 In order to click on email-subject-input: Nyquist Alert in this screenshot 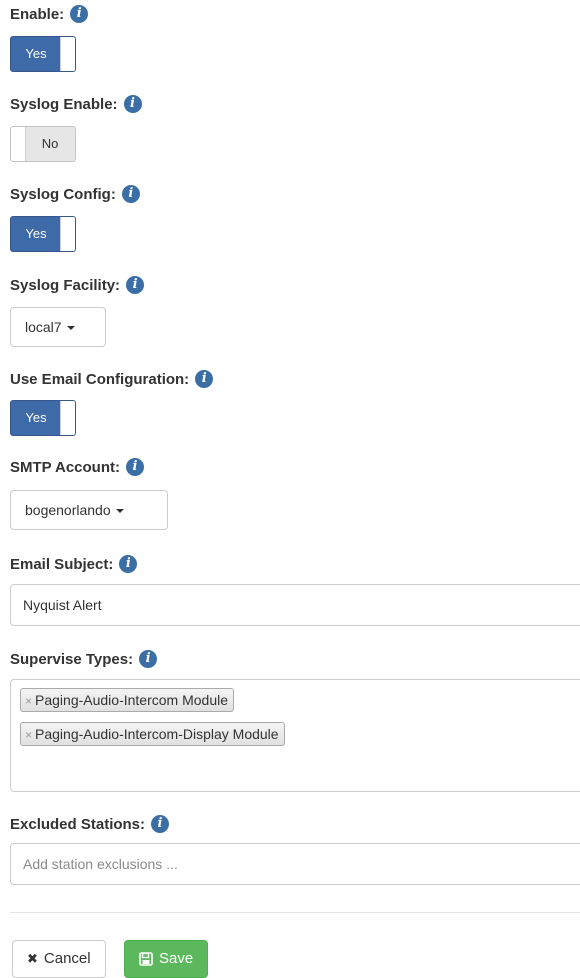, I will do `click(295, 605)`.